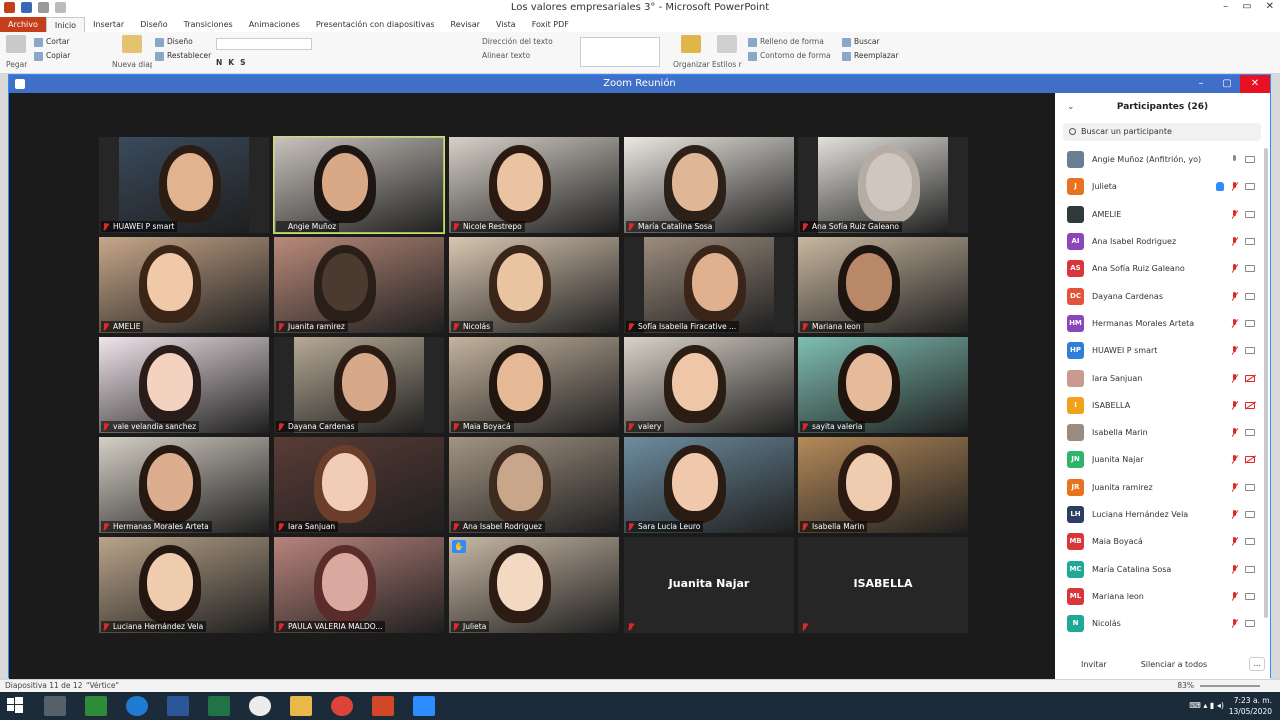 This screenshot has height=720, width=1280. Describe the element at coordinates (727, 65) in the screenshot. I see `quick-styles-button: Estilos rápidos` at that location.